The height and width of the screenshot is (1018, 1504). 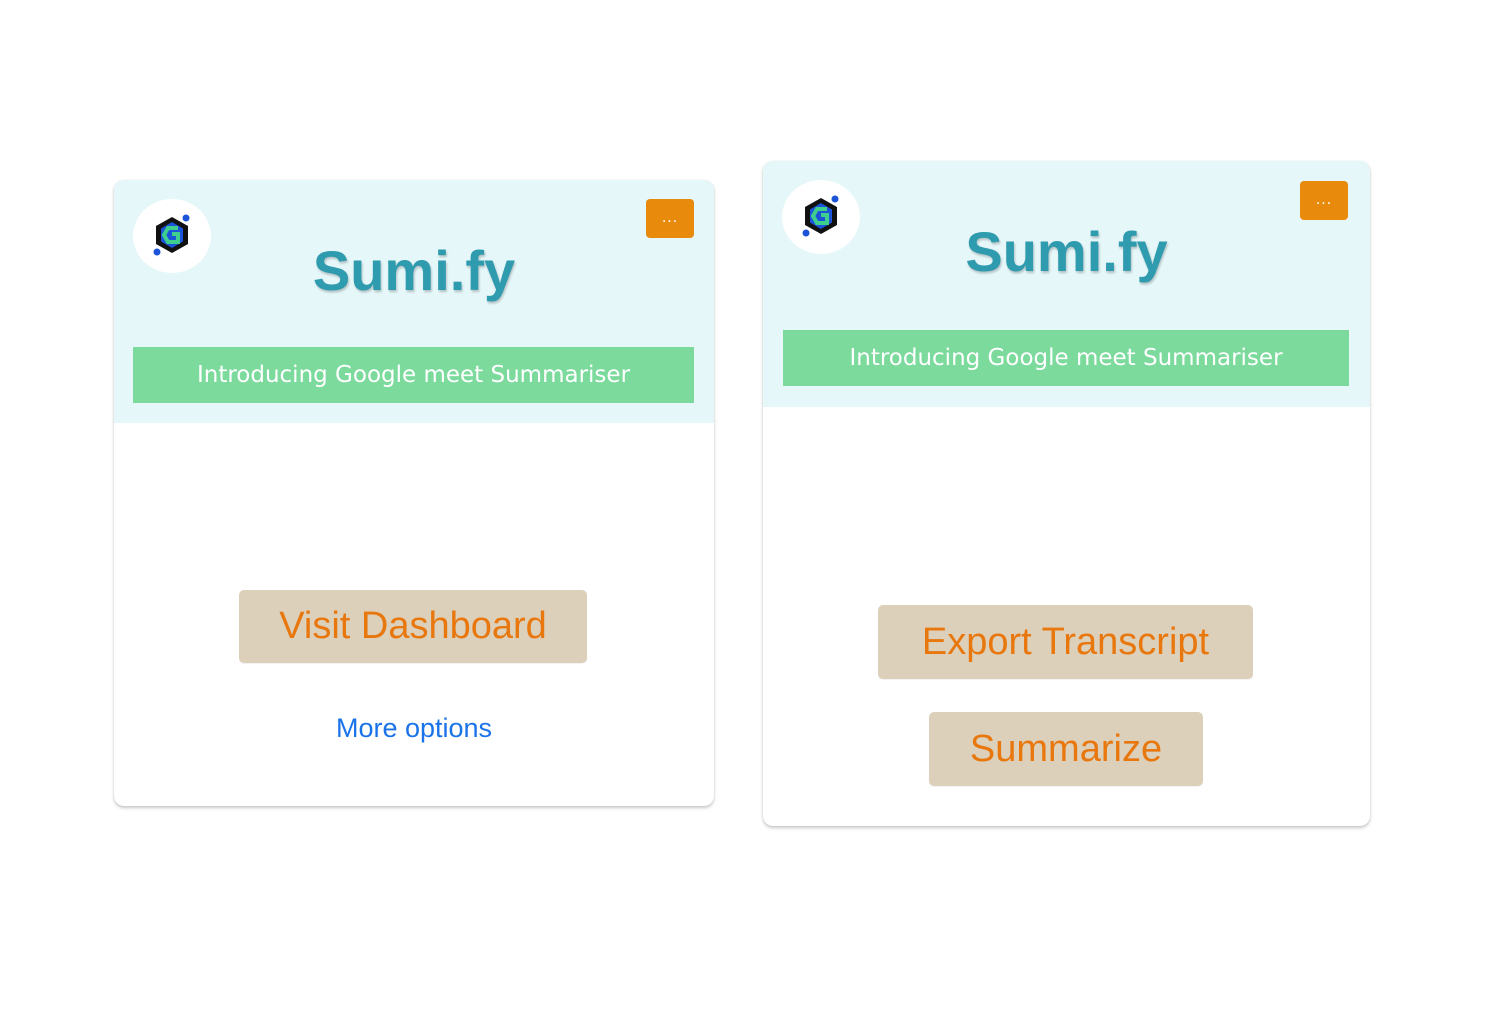 What do you see at coordinates (413, 626) in the screenshot?
I see `visit-dashboard-button: Visit Dashboard` at bounding box center [413, 626].